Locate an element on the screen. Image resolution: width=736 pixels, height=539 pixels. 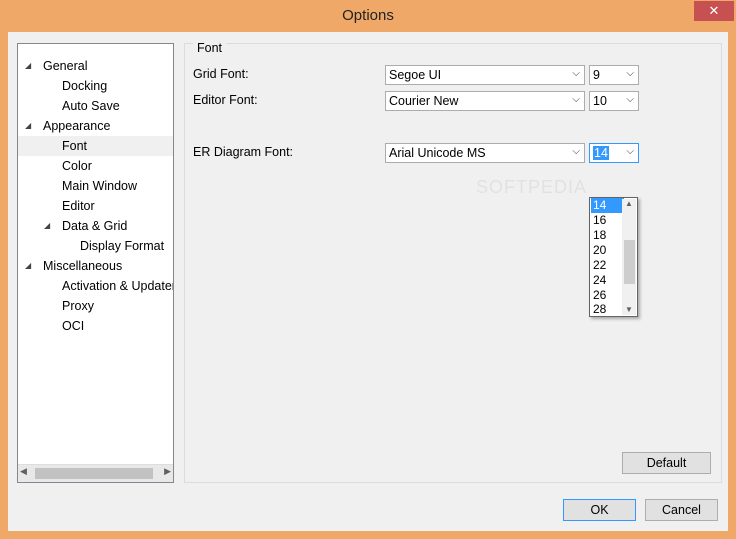
editor-font-value: Courier New is located at coordinates (424, 101).